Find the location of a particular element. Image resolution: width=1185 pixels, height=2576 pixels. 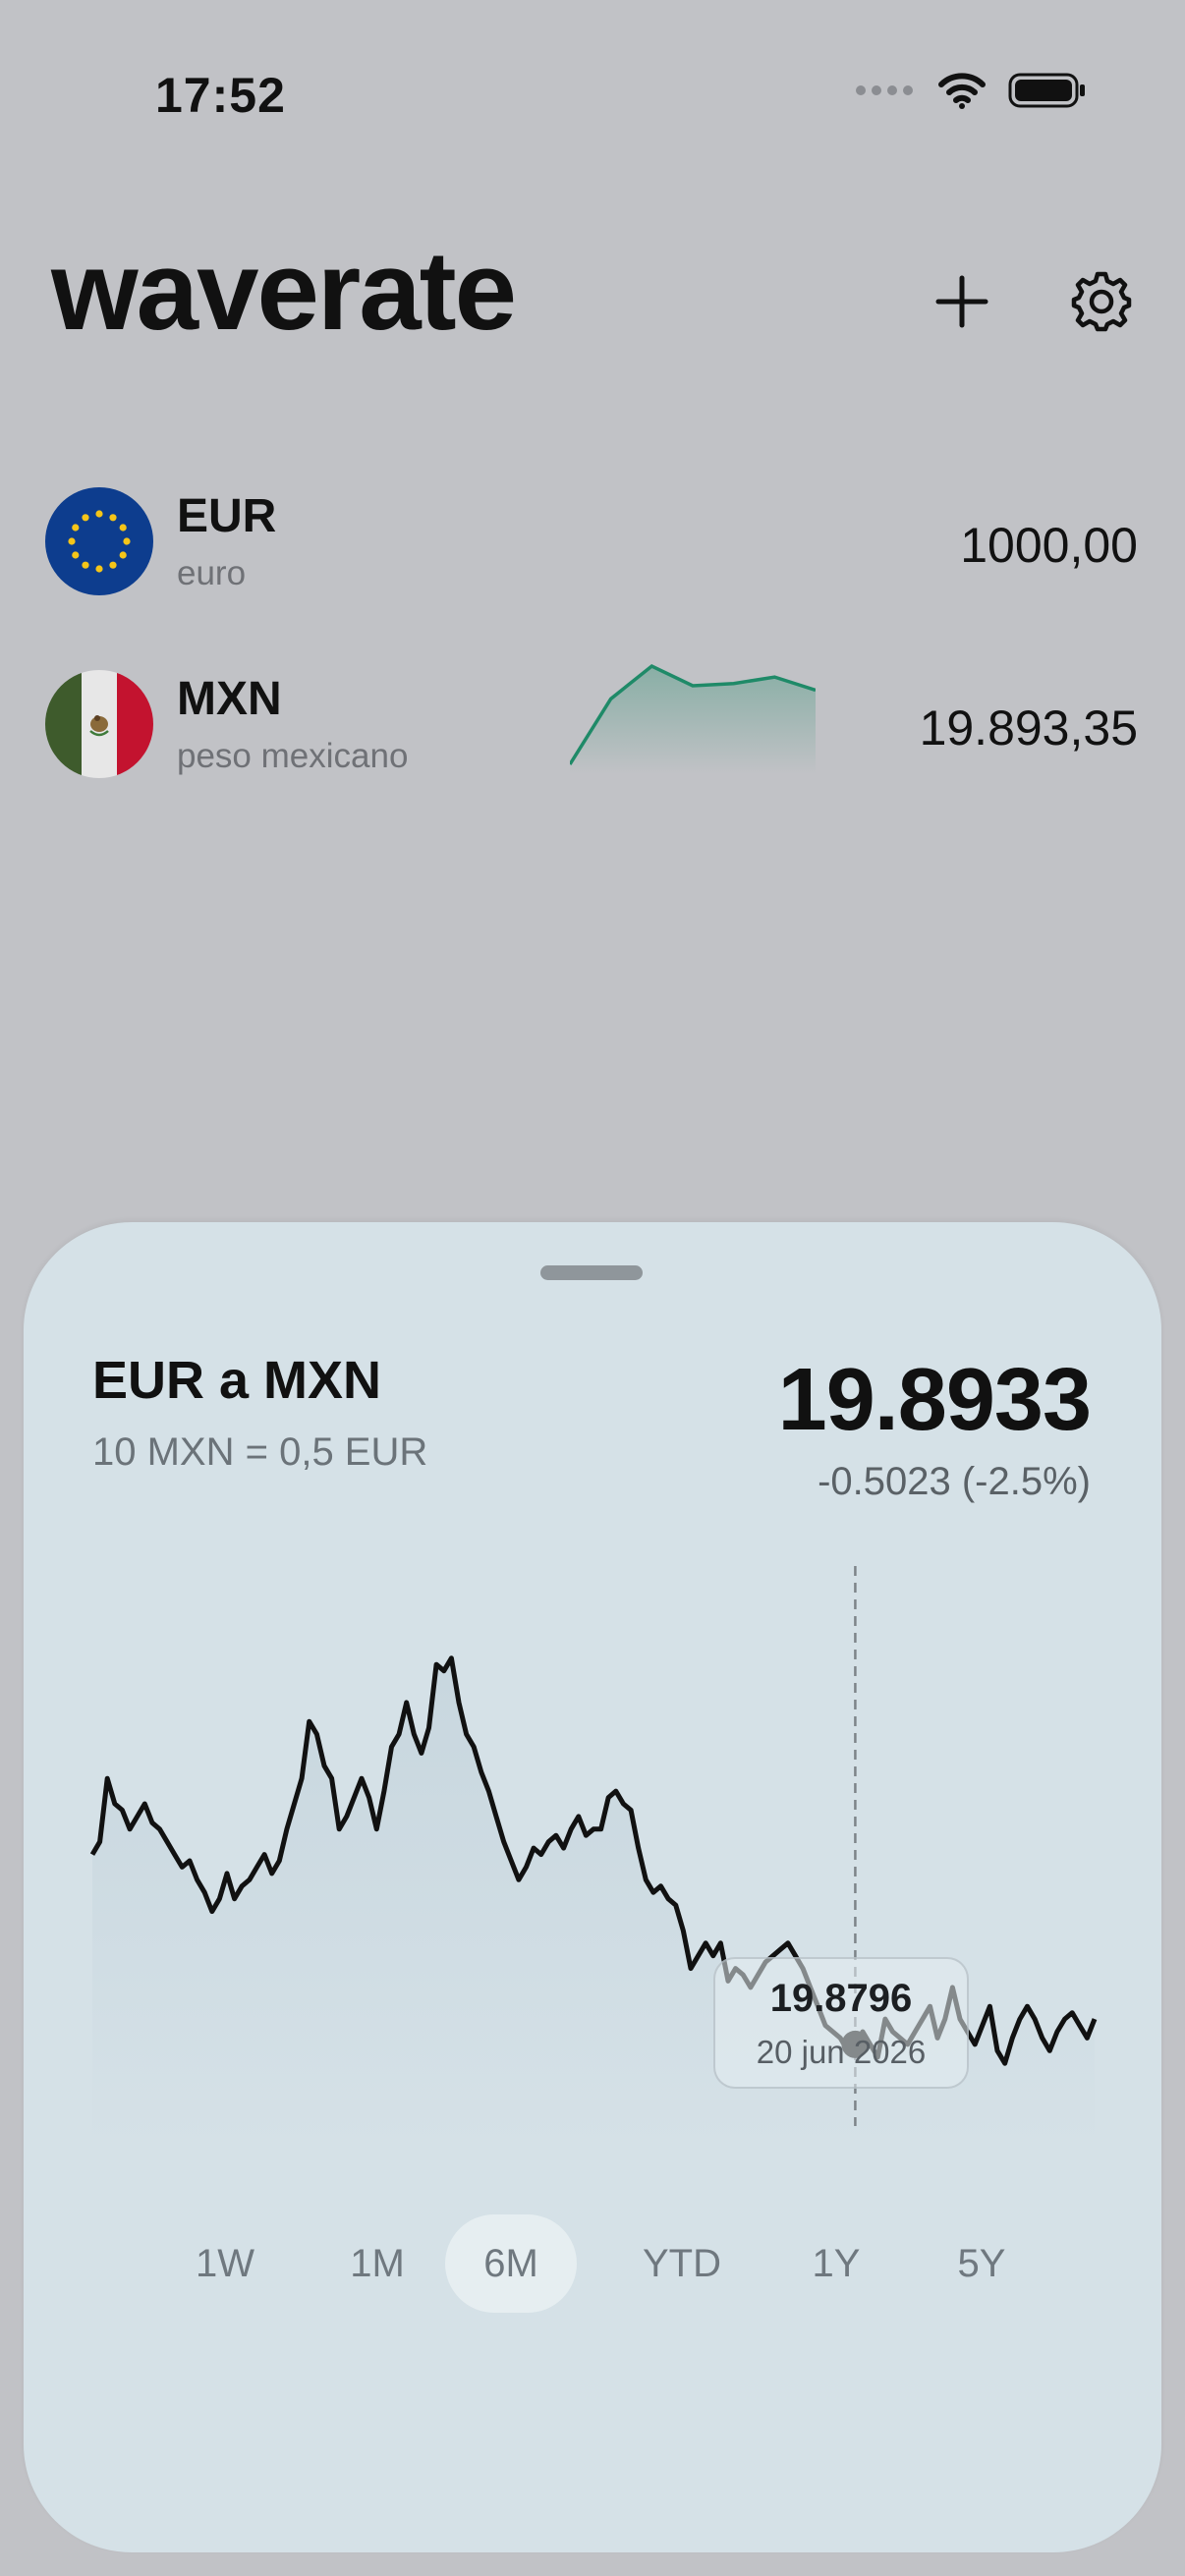

app-title: waverate is located at coordinates (284, 291).